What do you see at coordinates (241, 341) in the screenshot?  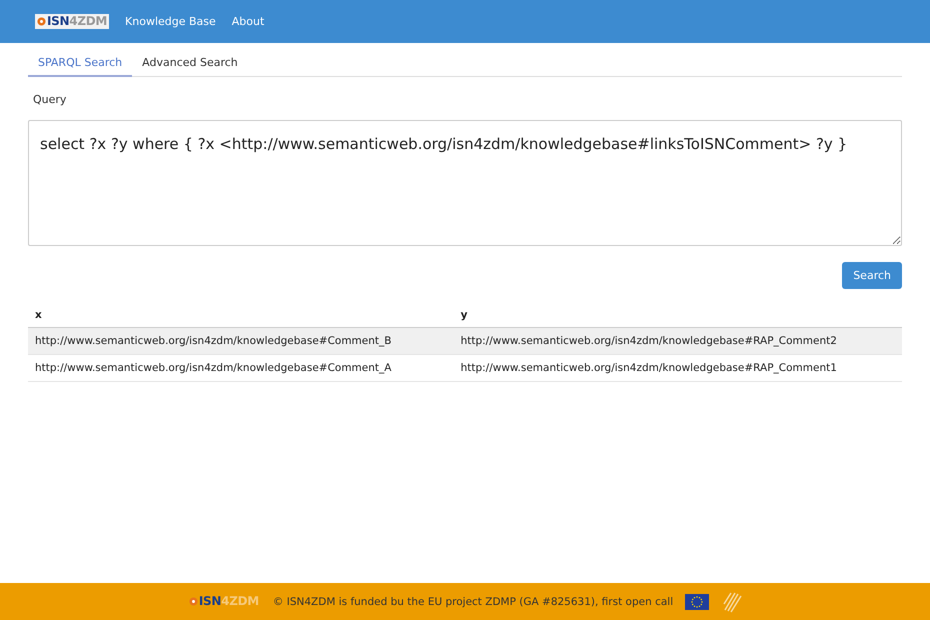 I see `table-cell: http://www.semanticweb.org/isn4zdm/knowledgebase#Comment_B` at bounding box center [241, 341].